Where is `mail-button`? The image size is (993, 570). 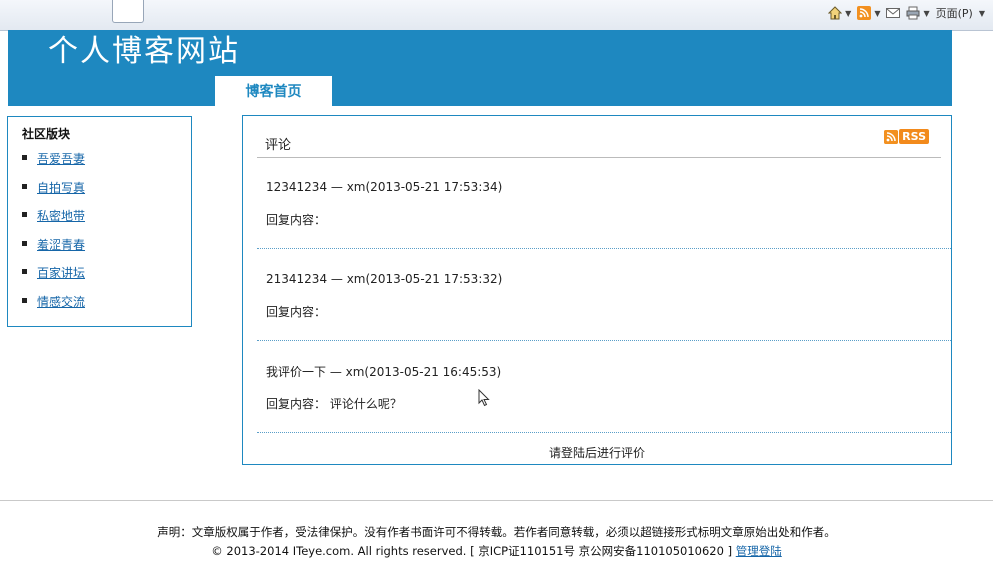 mail-button is located at coordinates (893, 13).